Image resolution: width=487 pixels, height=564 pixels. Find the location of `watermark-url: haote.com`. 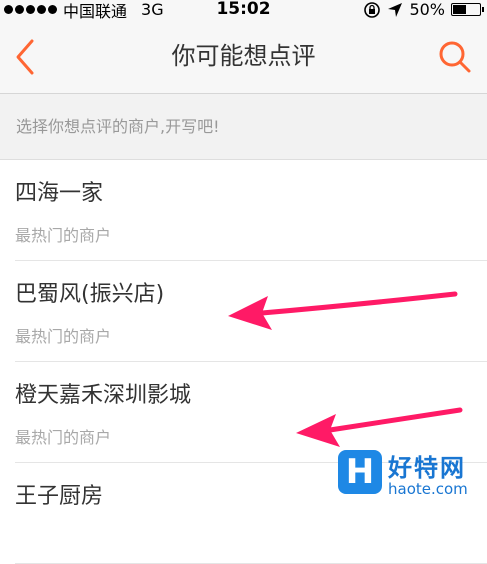

watermark-url: haote.com is located at coordinates (428, 489).